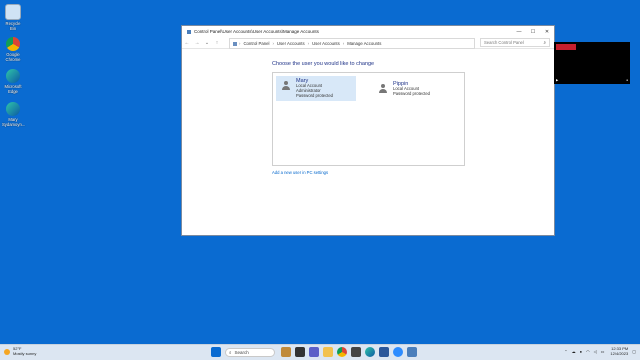 The height and width of the screenshot is (360, 640). What do you see at coordinates (398, 352) in the screenshot?
I see `zoom-icon` at bounding box center [398, 352].